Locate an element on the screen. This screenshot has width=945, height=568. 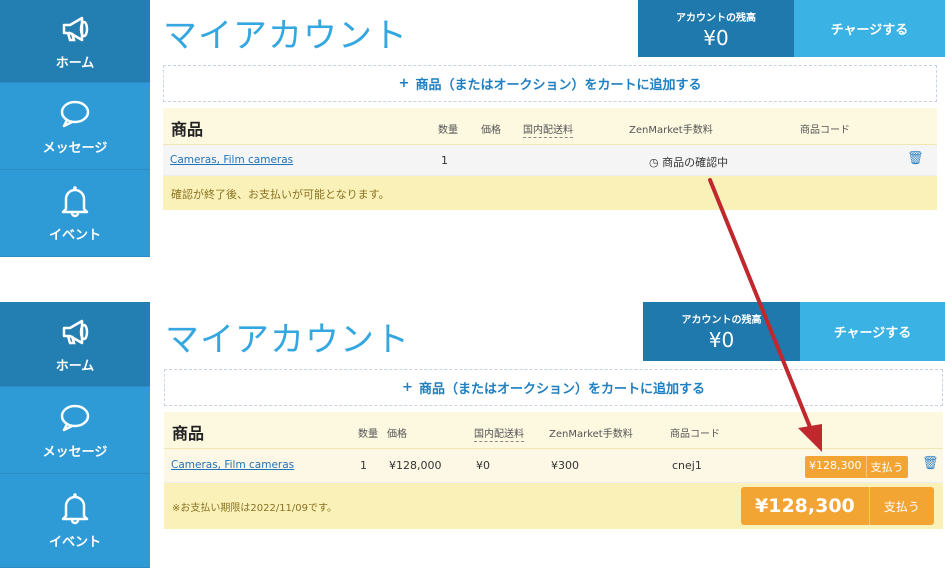
total-amount: ¥128,300 is located at coordinates (805, 506).